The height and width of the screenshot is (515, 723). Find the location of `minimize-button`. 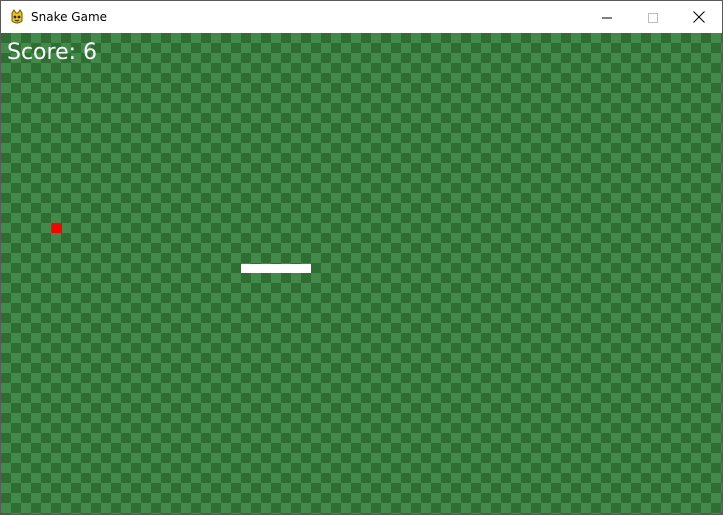

minimize-button is located at coordinates (607, 17).